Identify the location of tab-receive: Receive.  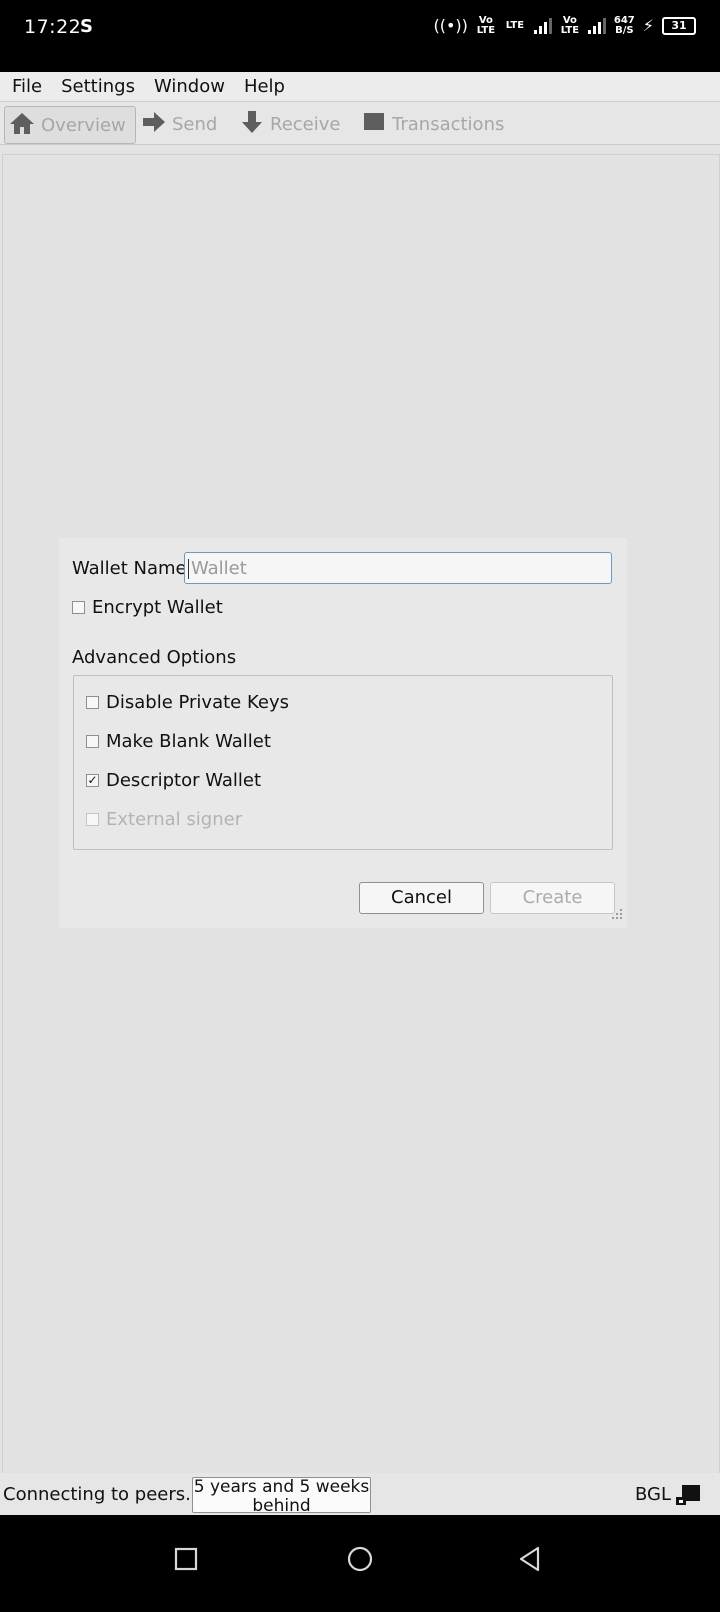
(290, 124).